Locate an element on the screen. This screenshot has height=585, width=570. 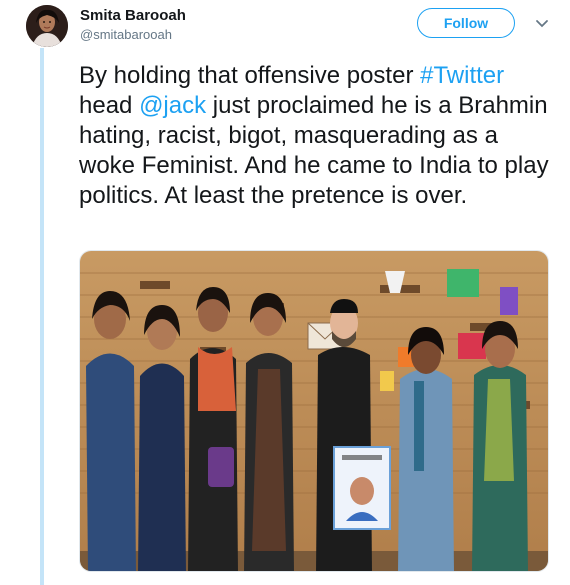
author-name: Smita Barooah is located at coordinates (133, 15).